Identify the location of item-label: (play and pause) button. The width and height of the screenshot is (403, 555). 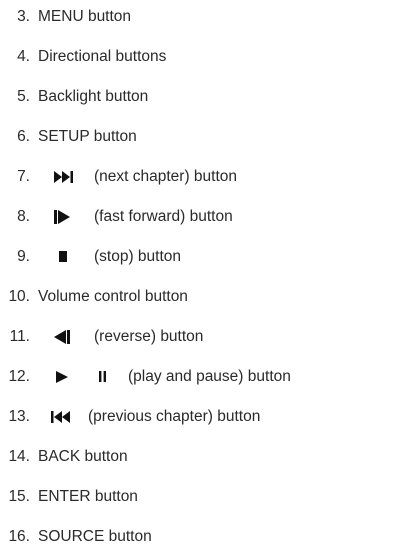
(209, 376).